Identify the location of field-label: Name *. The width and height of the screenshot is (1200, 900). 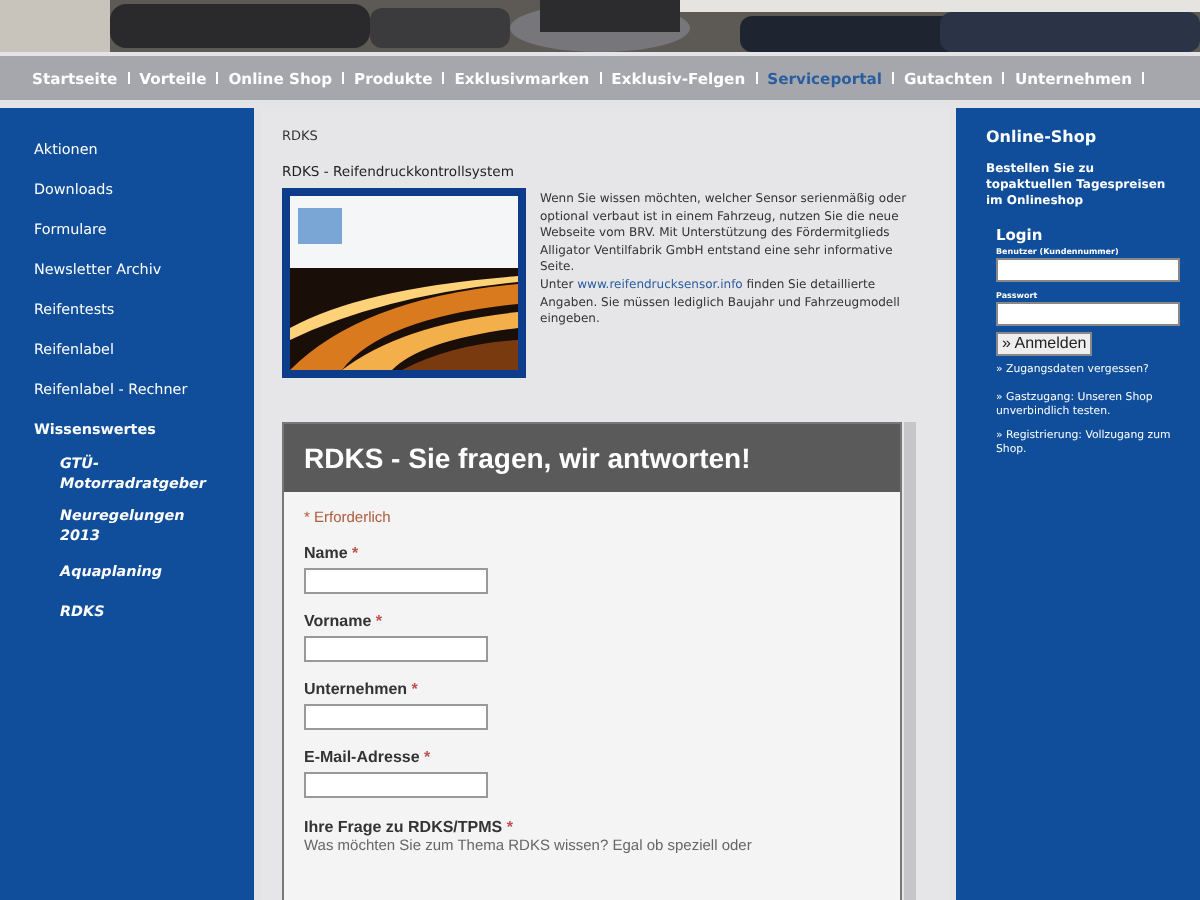
(331, 553).